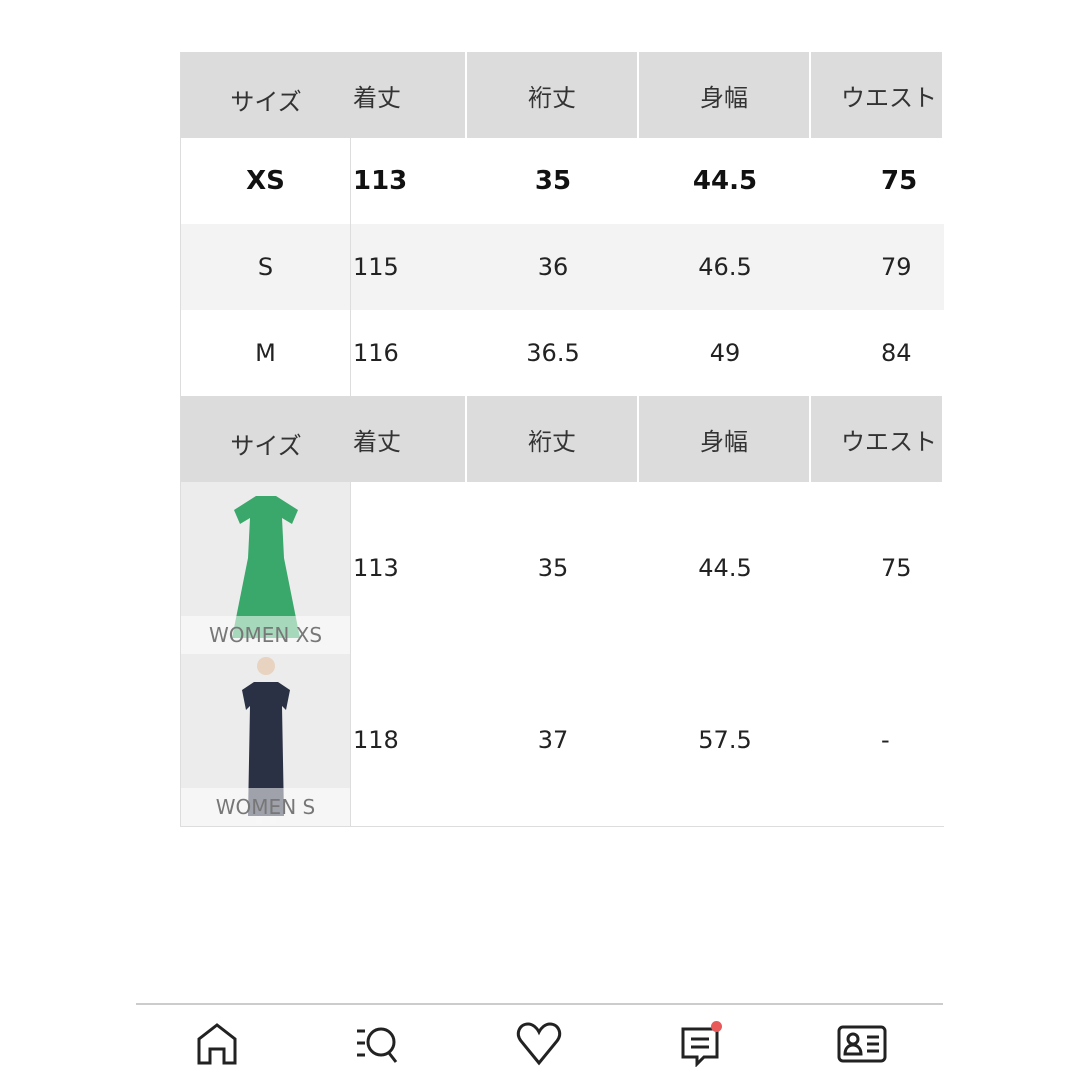 Image resolution: width=1080 pixels, height=1082 pixels. What do you see at coordinates (378, 1044) in the screenshot?
I see `search-icon` at bounding box center [378, 1044].